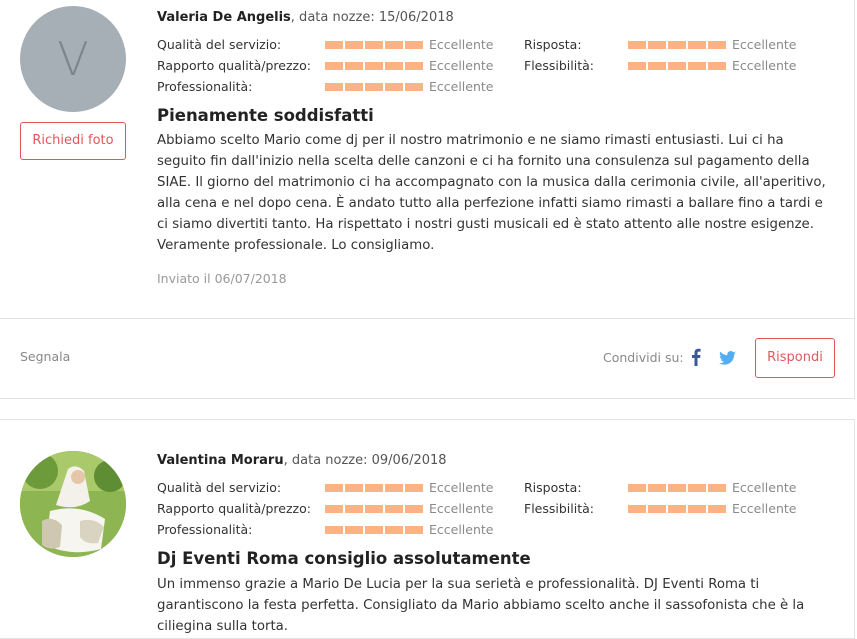  Describe the element at coordinates (365, 460) in the screenshot. I see `wedding-date: , data nozze: 09/06/2018` at that location.